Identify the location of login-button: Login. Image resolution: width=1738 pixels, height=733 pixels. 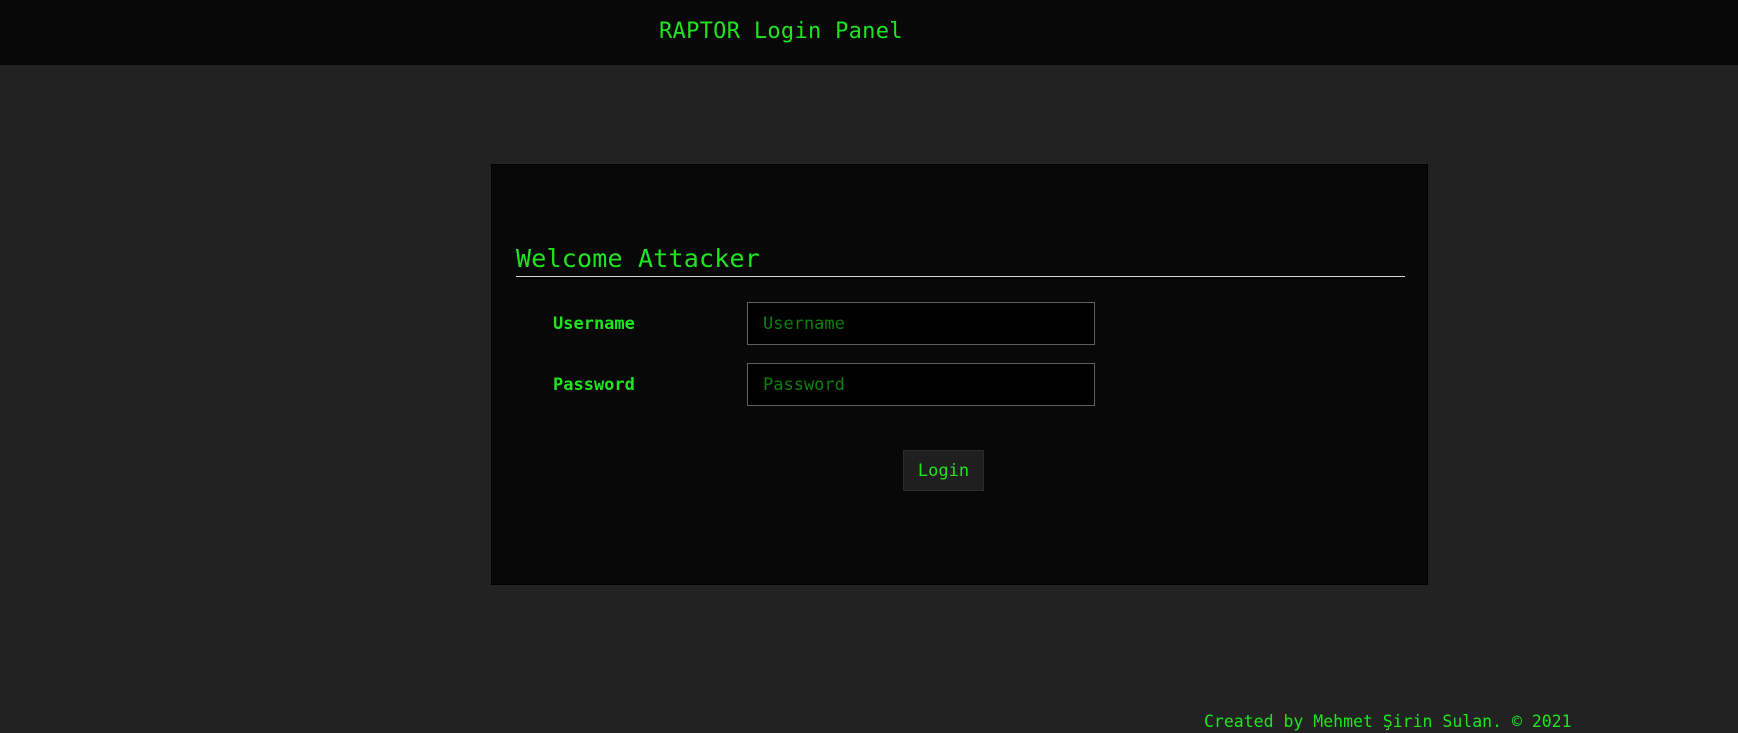
(943, 470).